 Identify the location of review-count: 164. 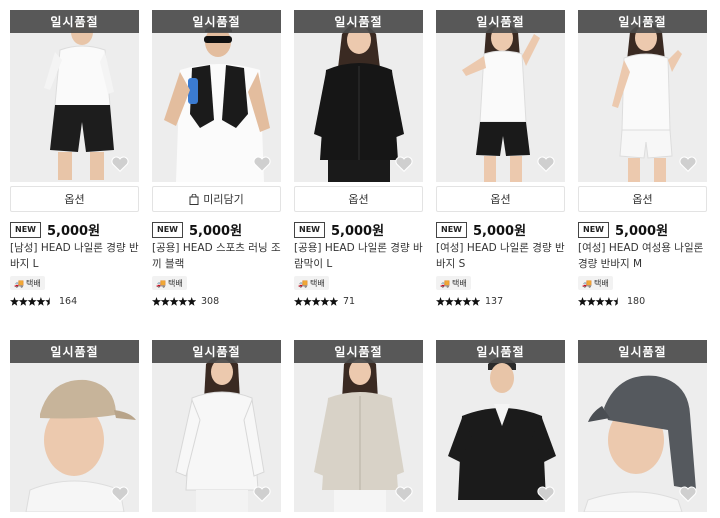
(68, 301).